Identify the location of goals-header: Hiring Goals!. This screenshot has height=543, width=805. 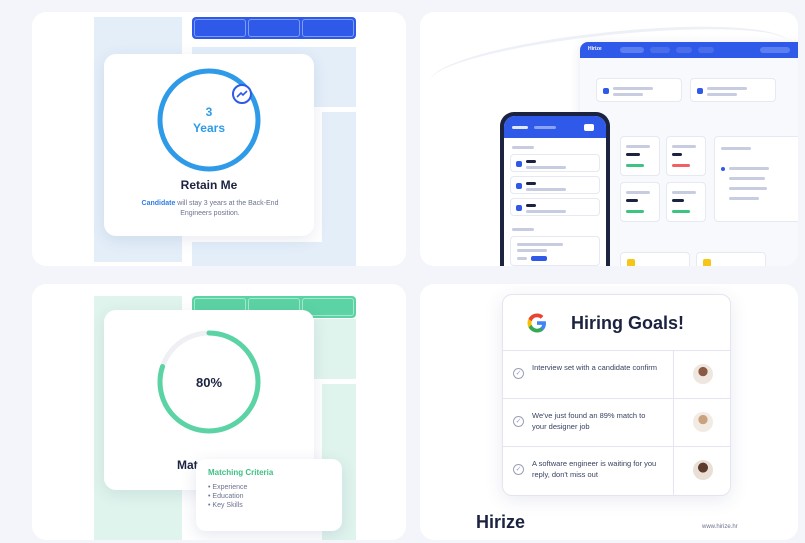
(616, 323).